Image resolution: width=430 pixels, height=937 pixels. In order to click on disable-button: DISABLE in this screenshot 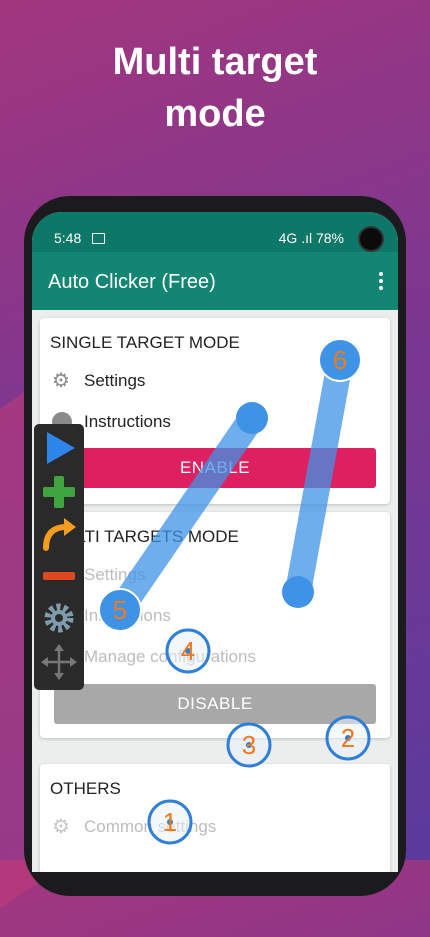, I will do `click(215, 704)`.